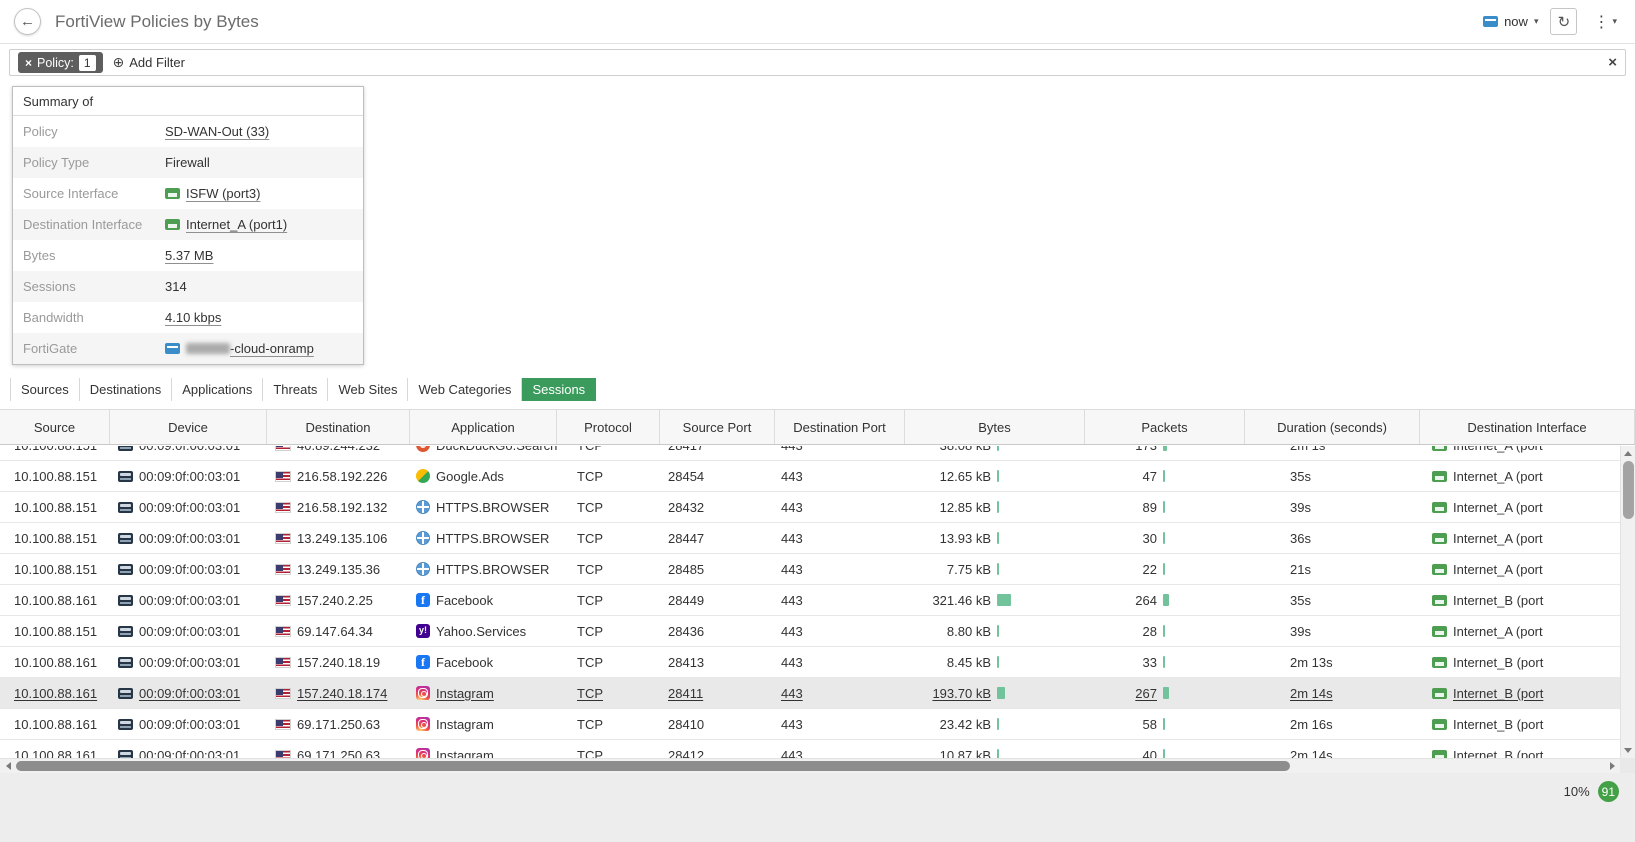 This screenshot has width=1635, height=842. Describe the element at coordinates (465, 389) in the screenshot. I see `tab-web-categories: Web Categories` at that location.